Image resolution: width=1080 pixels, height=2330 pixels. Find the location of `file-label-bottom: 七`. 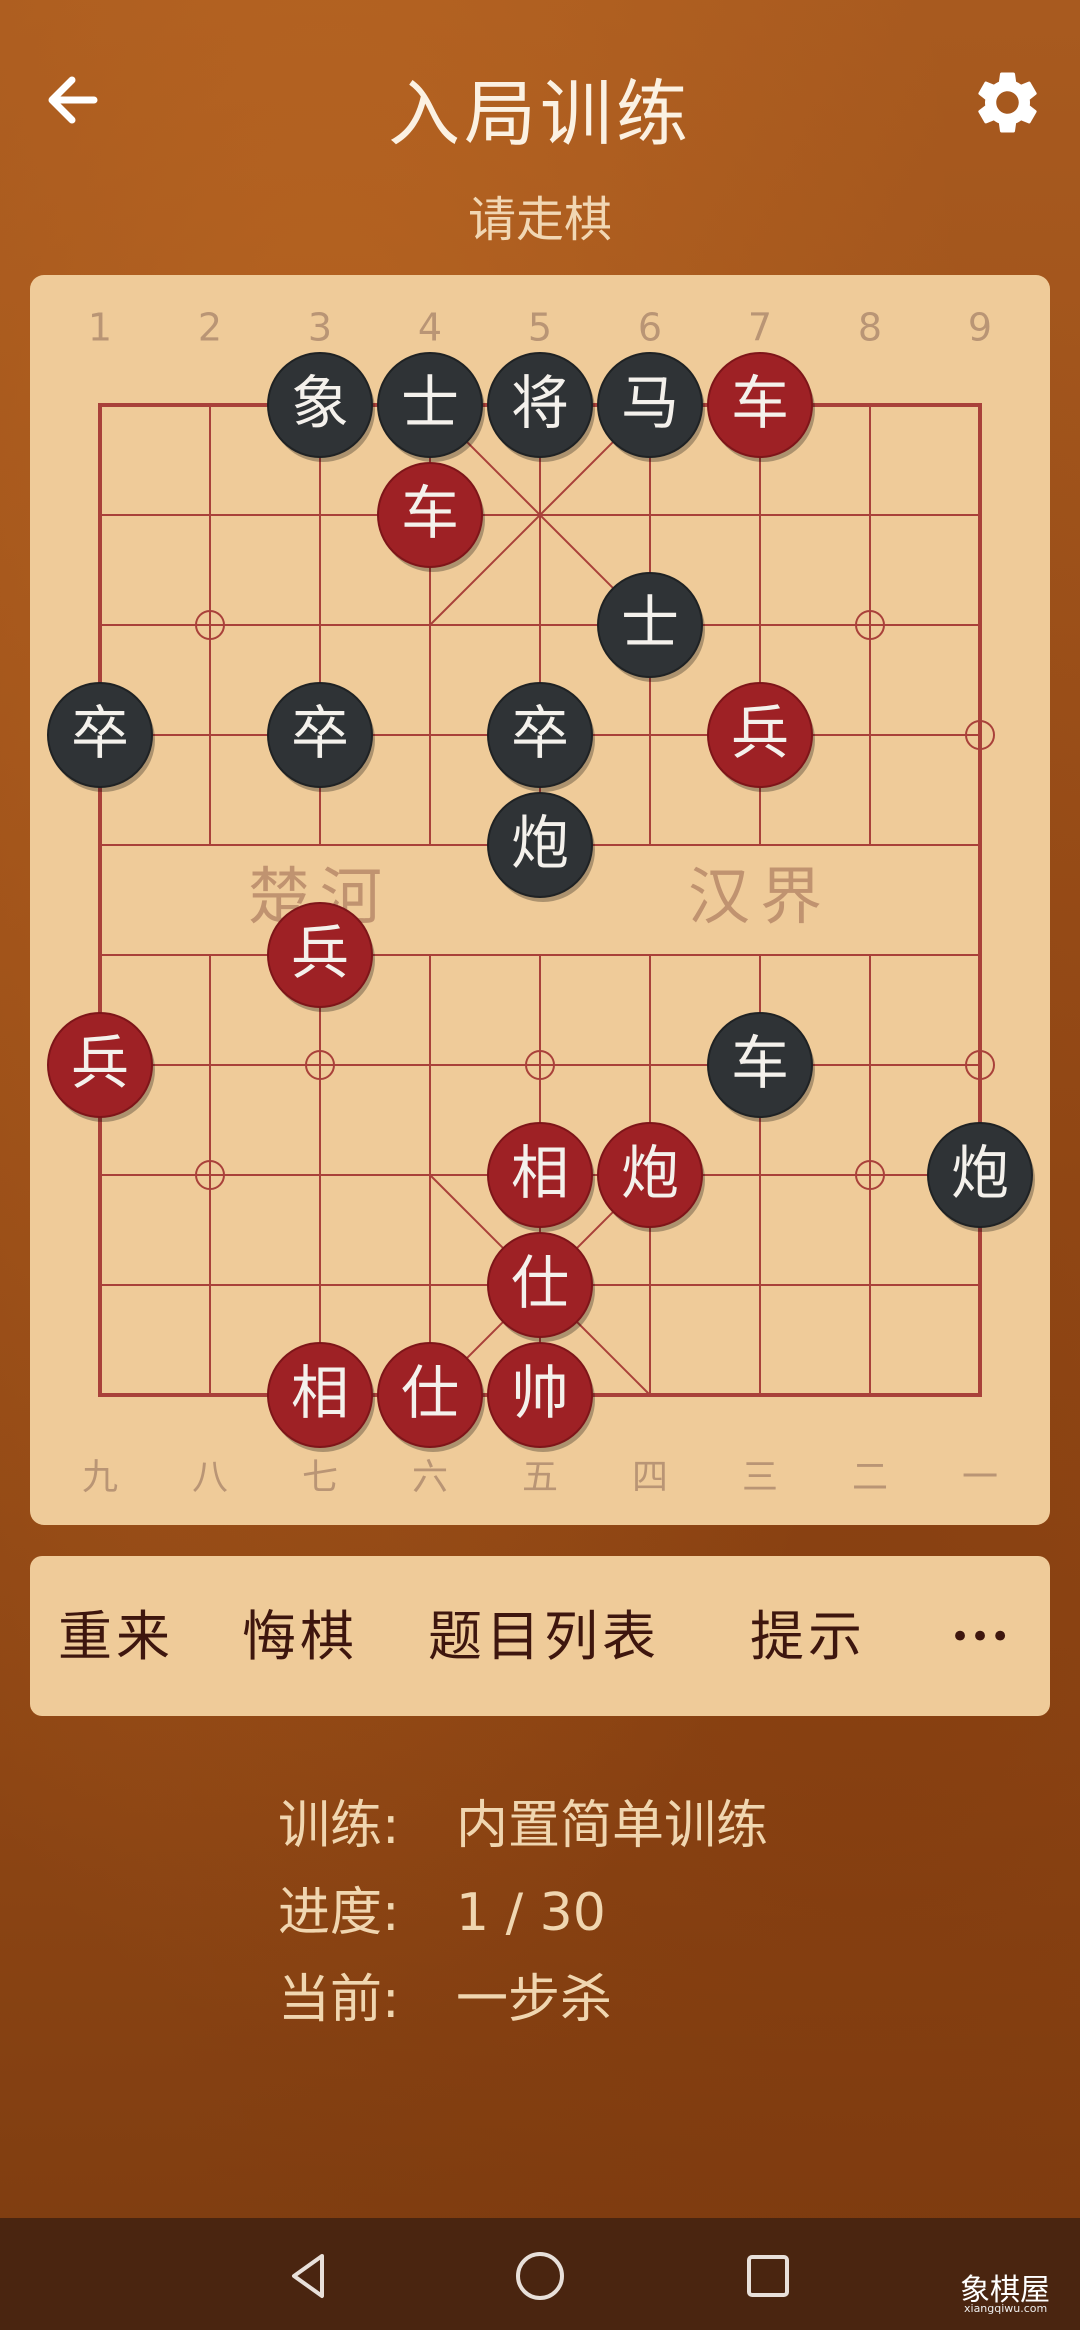

file-label-bottom: 七 is located at coordinates (320, 1477).